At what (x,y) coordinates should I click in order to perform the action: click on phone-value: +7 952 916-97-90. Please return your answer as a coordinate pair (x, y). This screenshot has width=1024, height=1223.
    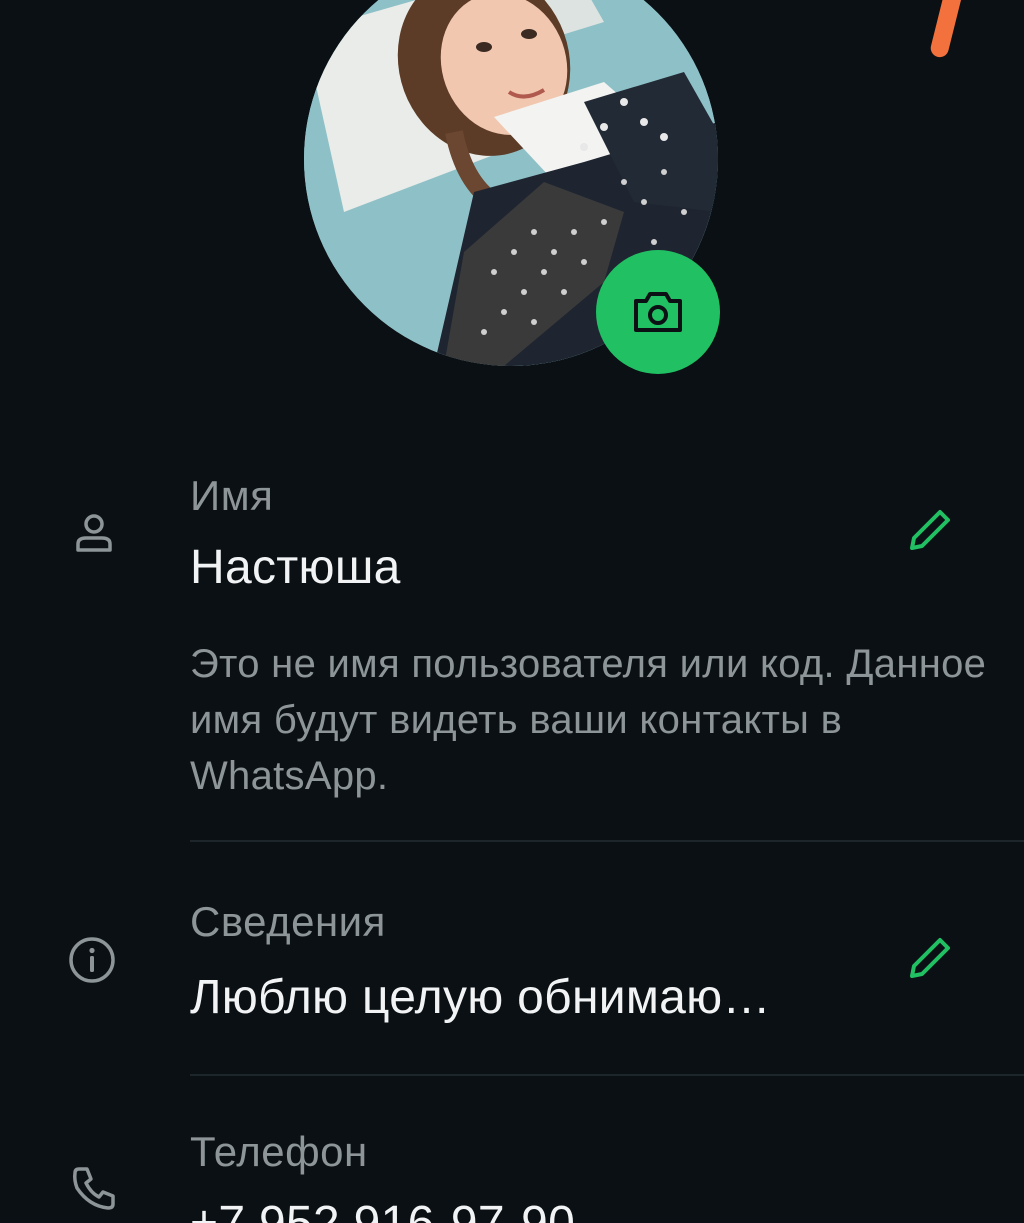
    Looking at the image, I should click on (382, 1209).